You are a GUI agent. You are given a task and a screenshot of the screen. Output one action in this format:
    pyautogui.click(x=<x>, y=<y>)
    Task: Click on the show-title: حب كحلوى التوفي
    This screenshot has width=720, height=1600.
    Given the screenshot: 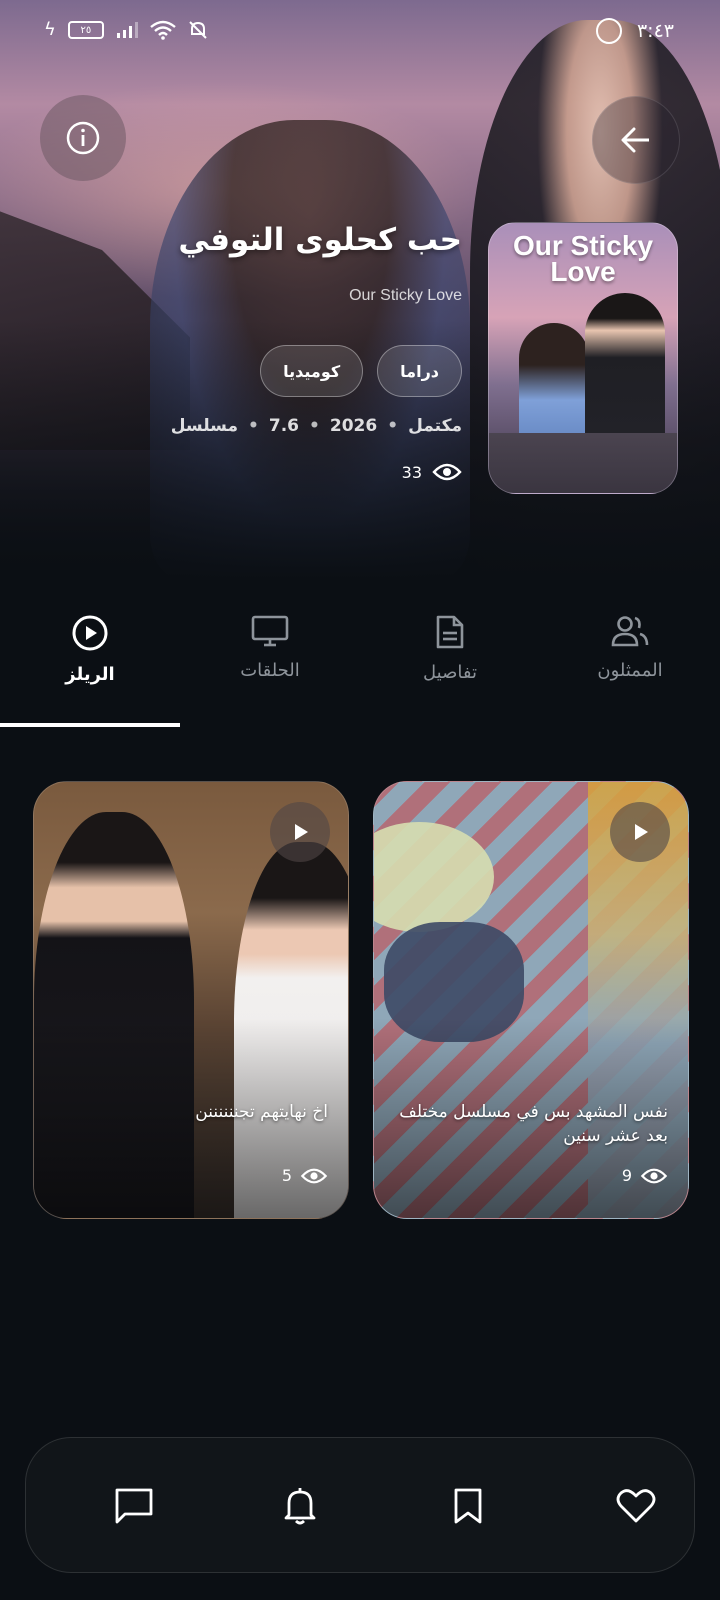 What is the action you would take?
    pyautogui.click(x=320, y=240)
    